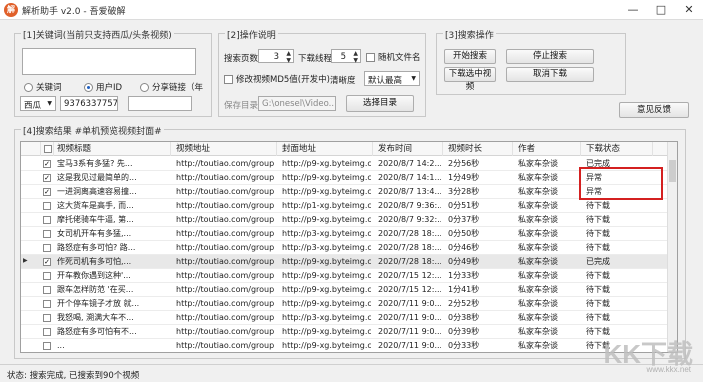 This screenshot has width=703, height=382. I want to click on cell-duration: 0分51秒, so click(464, 205).